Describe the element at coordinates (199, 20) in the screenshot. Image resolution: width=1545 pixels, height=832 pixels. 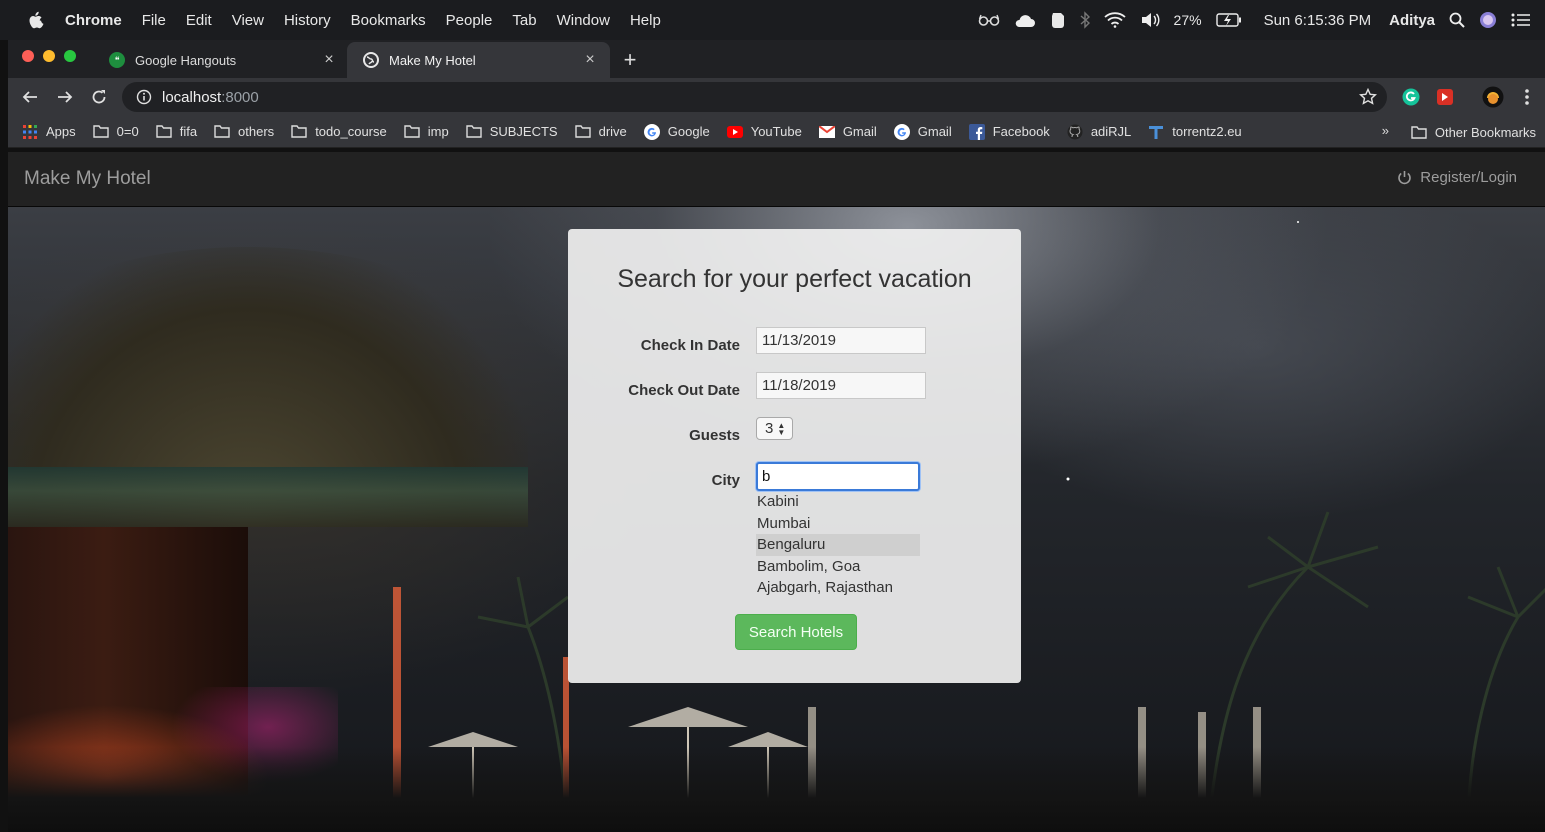
I see `menu-edit: Edit` at that location.